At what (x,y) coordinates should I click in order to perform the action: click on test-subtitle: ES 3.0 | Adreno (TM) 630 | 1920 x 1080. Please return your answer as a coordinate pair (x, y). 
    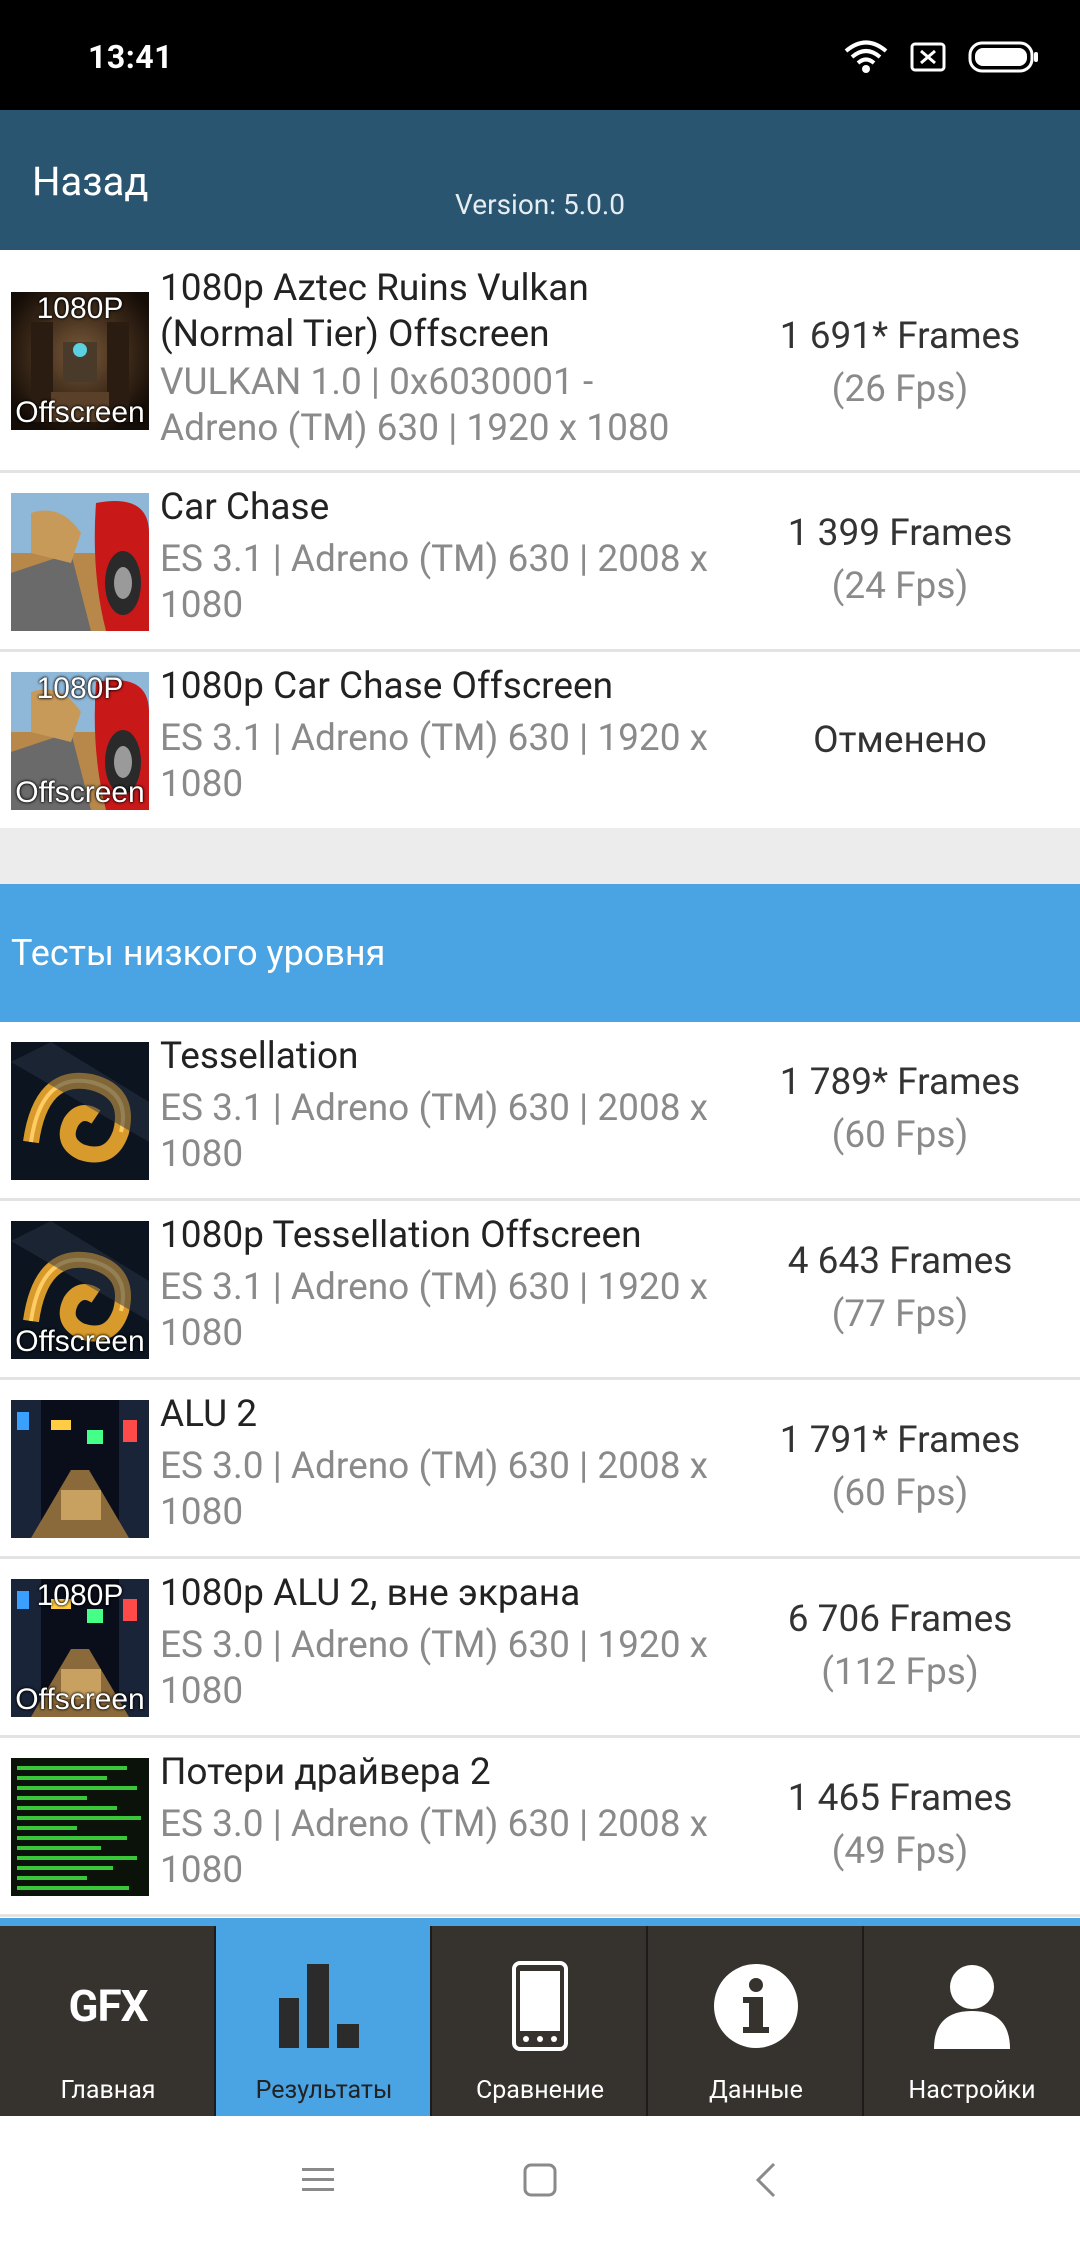
    Looking at the image, I should click on (434, 1668).